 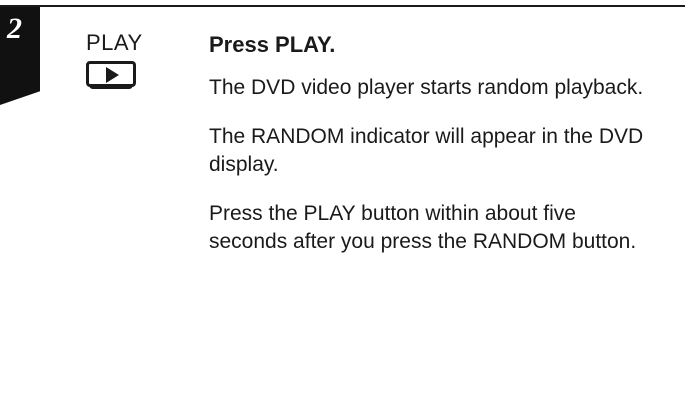 I want to click on instruction-heading: Press PLAY., so click(x=272, y=44).